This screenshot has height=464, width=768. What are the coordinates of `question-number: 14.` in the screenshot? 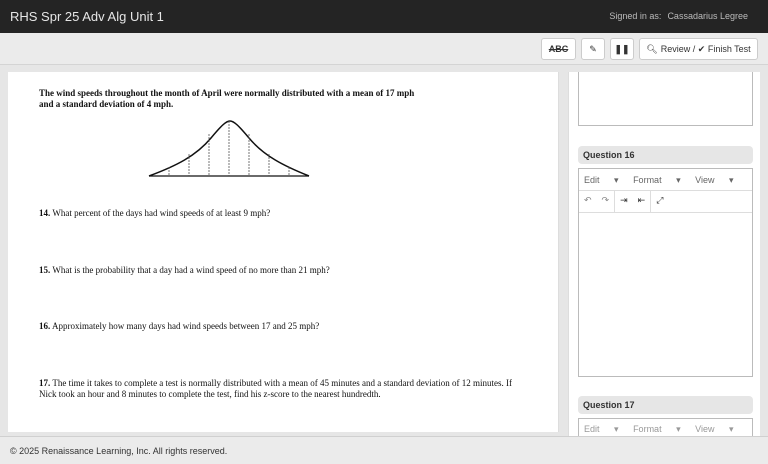 It's located at (45, 213).